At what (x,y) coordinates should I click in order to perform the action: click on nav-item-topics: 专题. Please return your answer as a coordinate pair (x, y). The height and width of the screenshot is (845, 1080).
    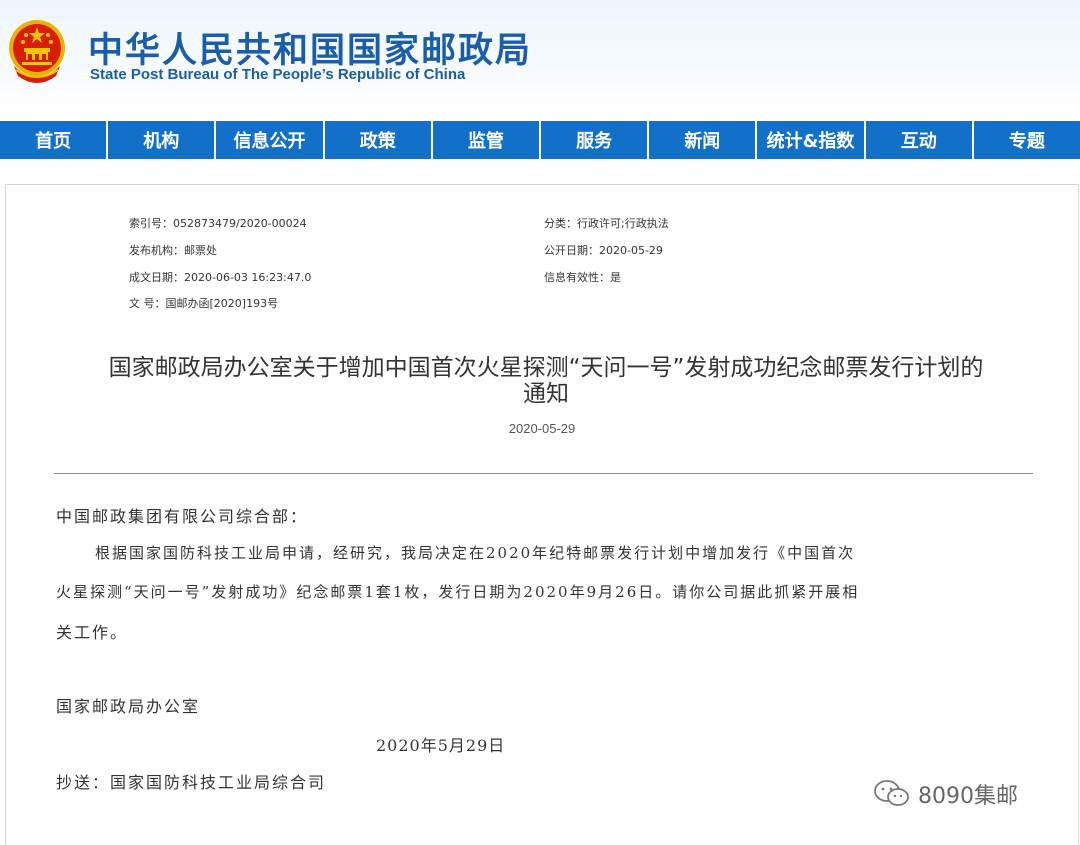
    Looking at the image, I should click on (1027, 140).